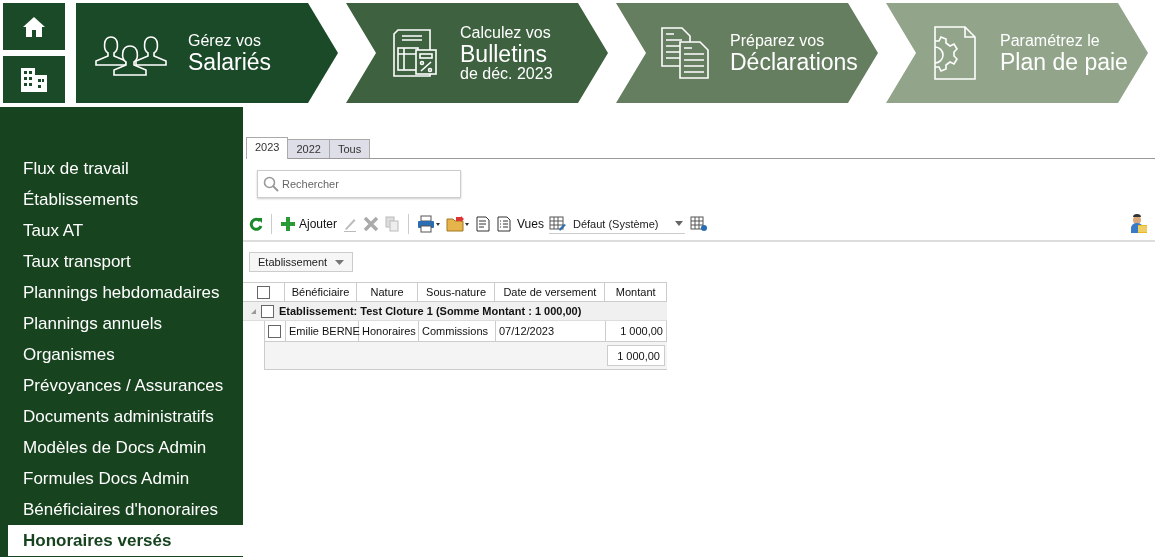  What do you see at coordinates (309, 224) in the screenshot?
I see `add-button: Ajouter` at bounding box center [309, 224].